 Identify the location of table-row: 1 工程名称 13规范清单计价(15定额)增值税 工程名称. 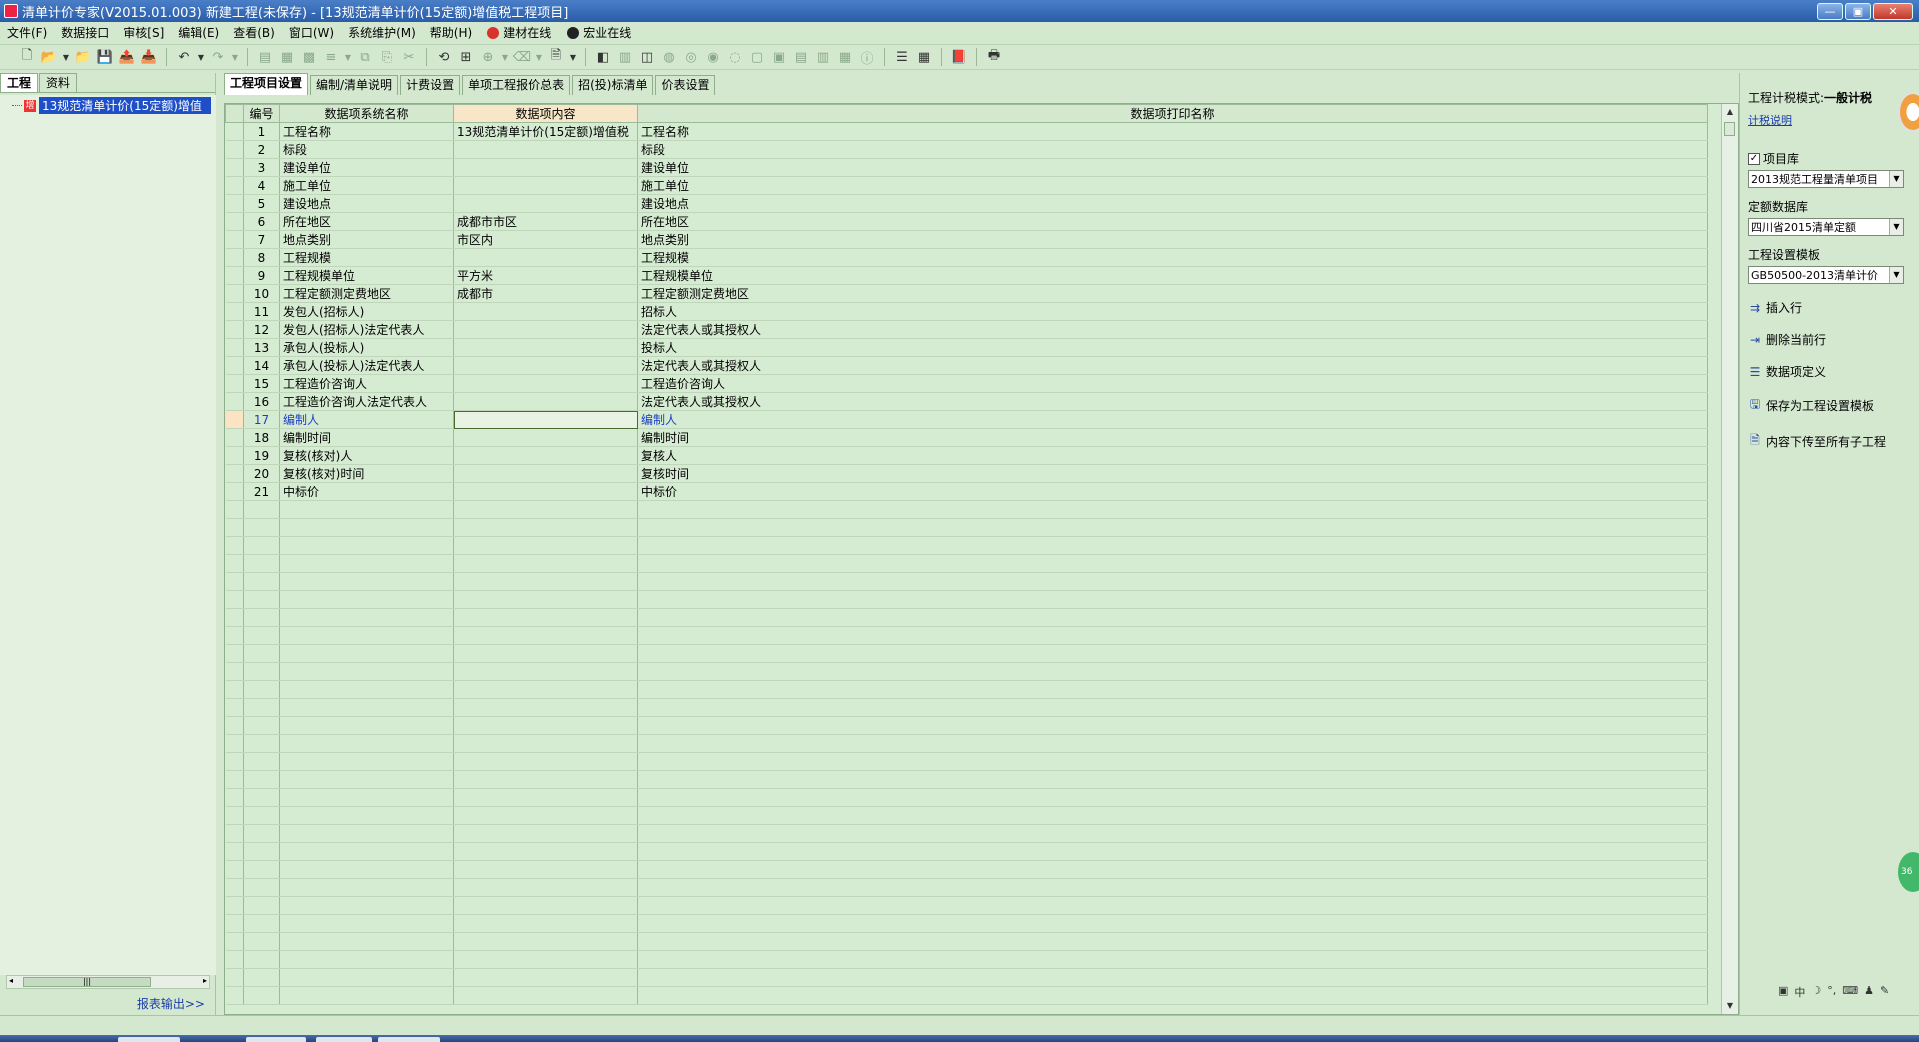
(966, 131).